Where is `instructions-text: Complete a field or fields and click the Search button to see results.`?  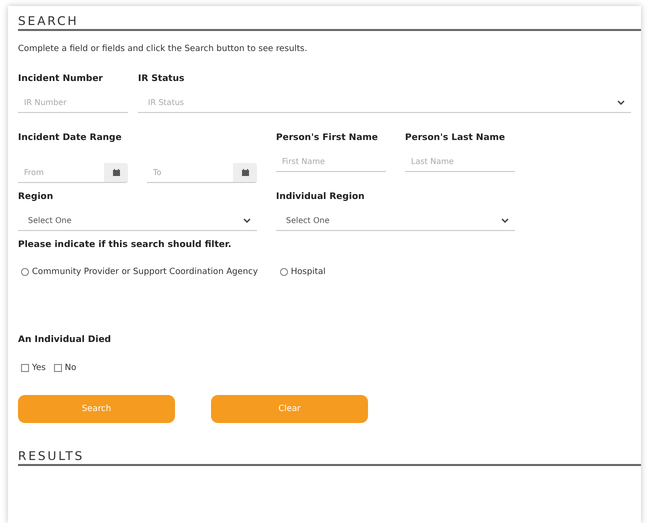 instructions-text: Complete a field or fields and click the Search button to see results. is located at coordinates (163, 49).